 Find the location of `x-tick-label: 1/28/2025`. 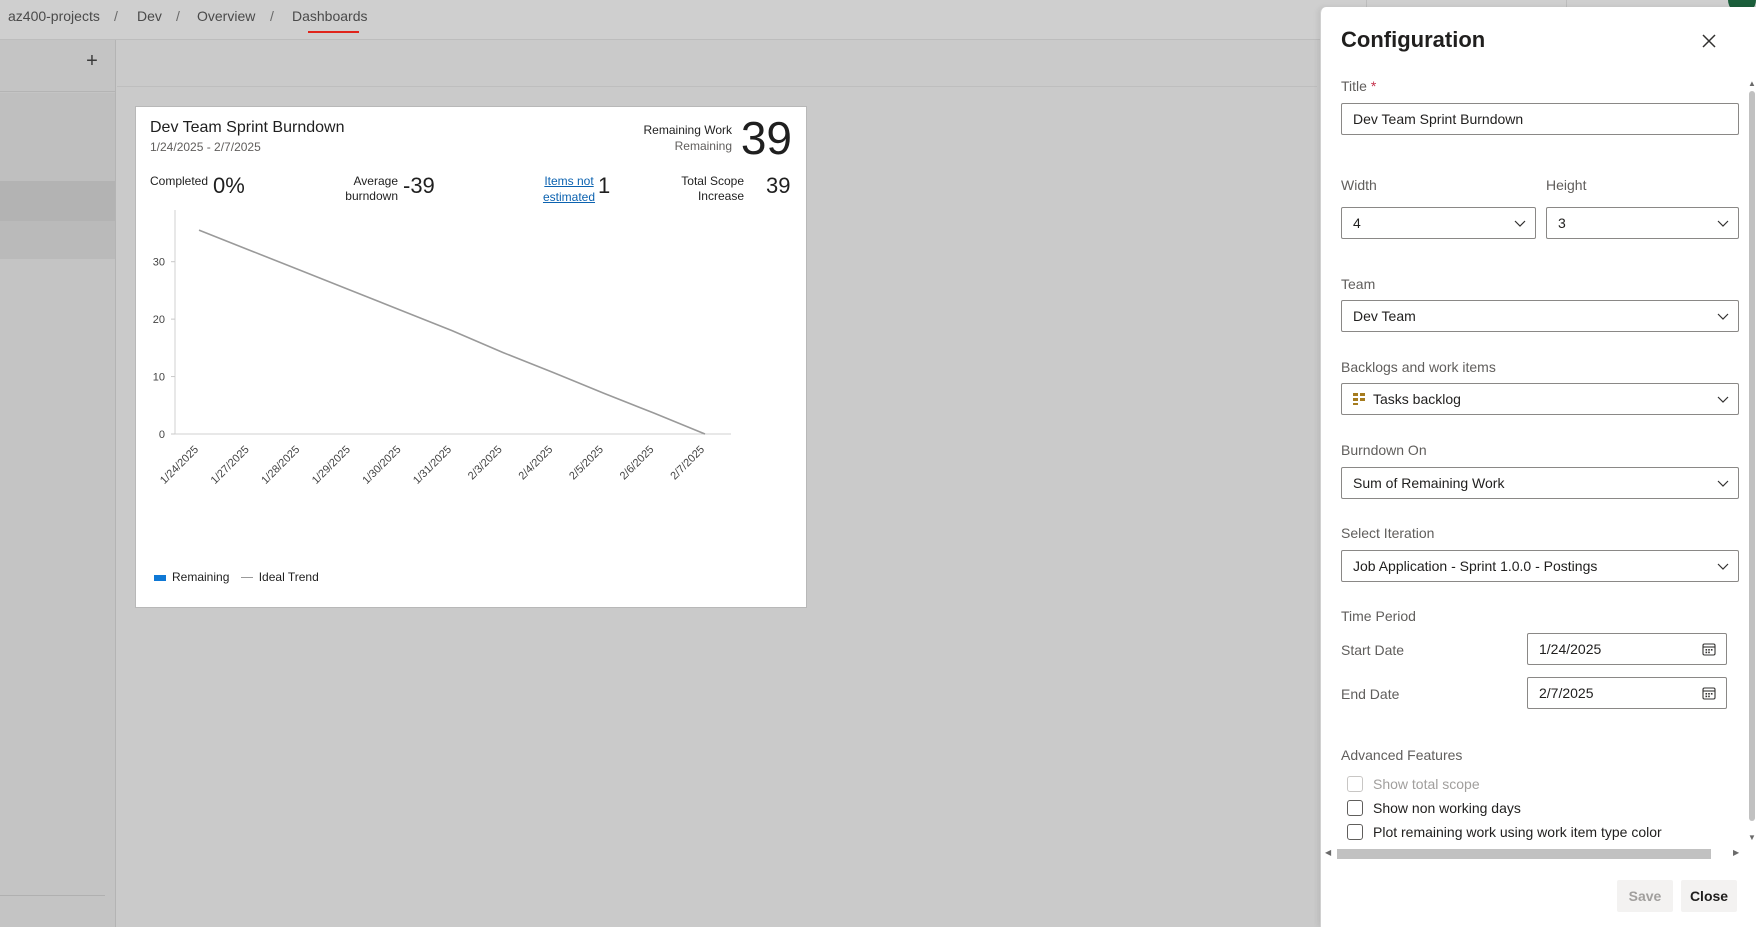

x-tick-label: 1/28/2025 is located at coordinates (280, 465).